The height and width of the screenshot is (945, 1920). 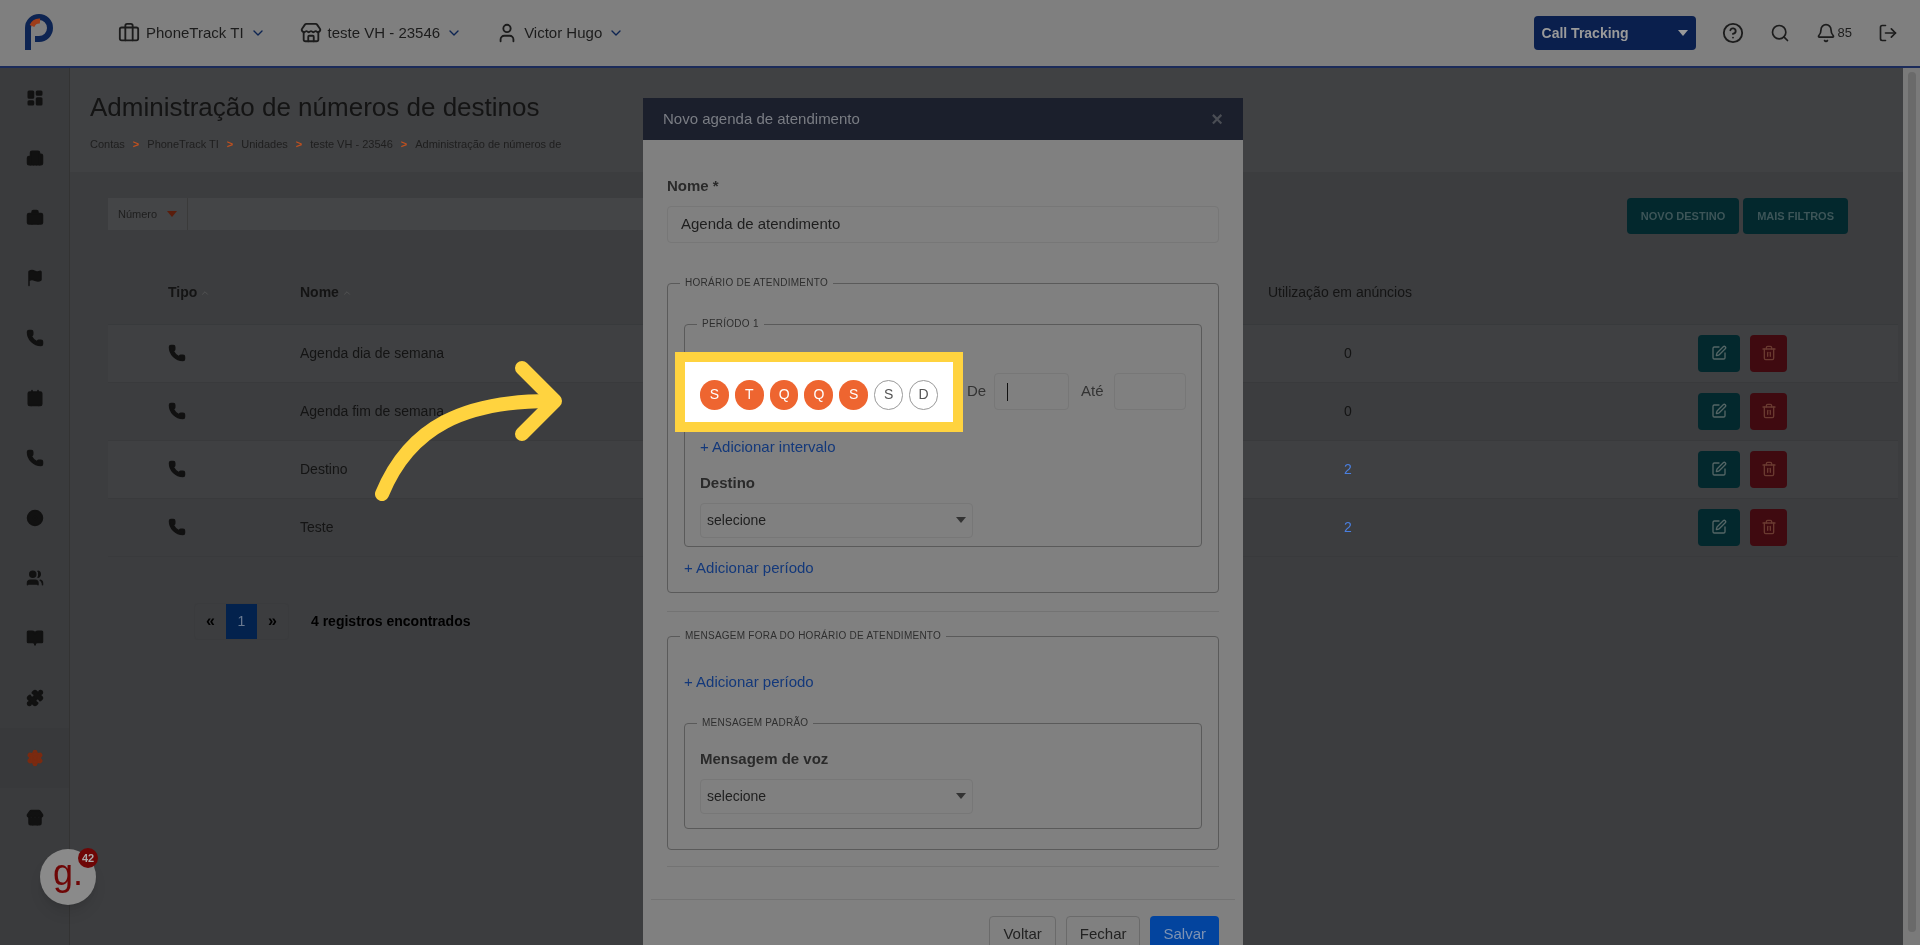 What do you see at coordinates (1031, 391) in the screenshot?
I see `time-input` at bounding box center [1031, 391].